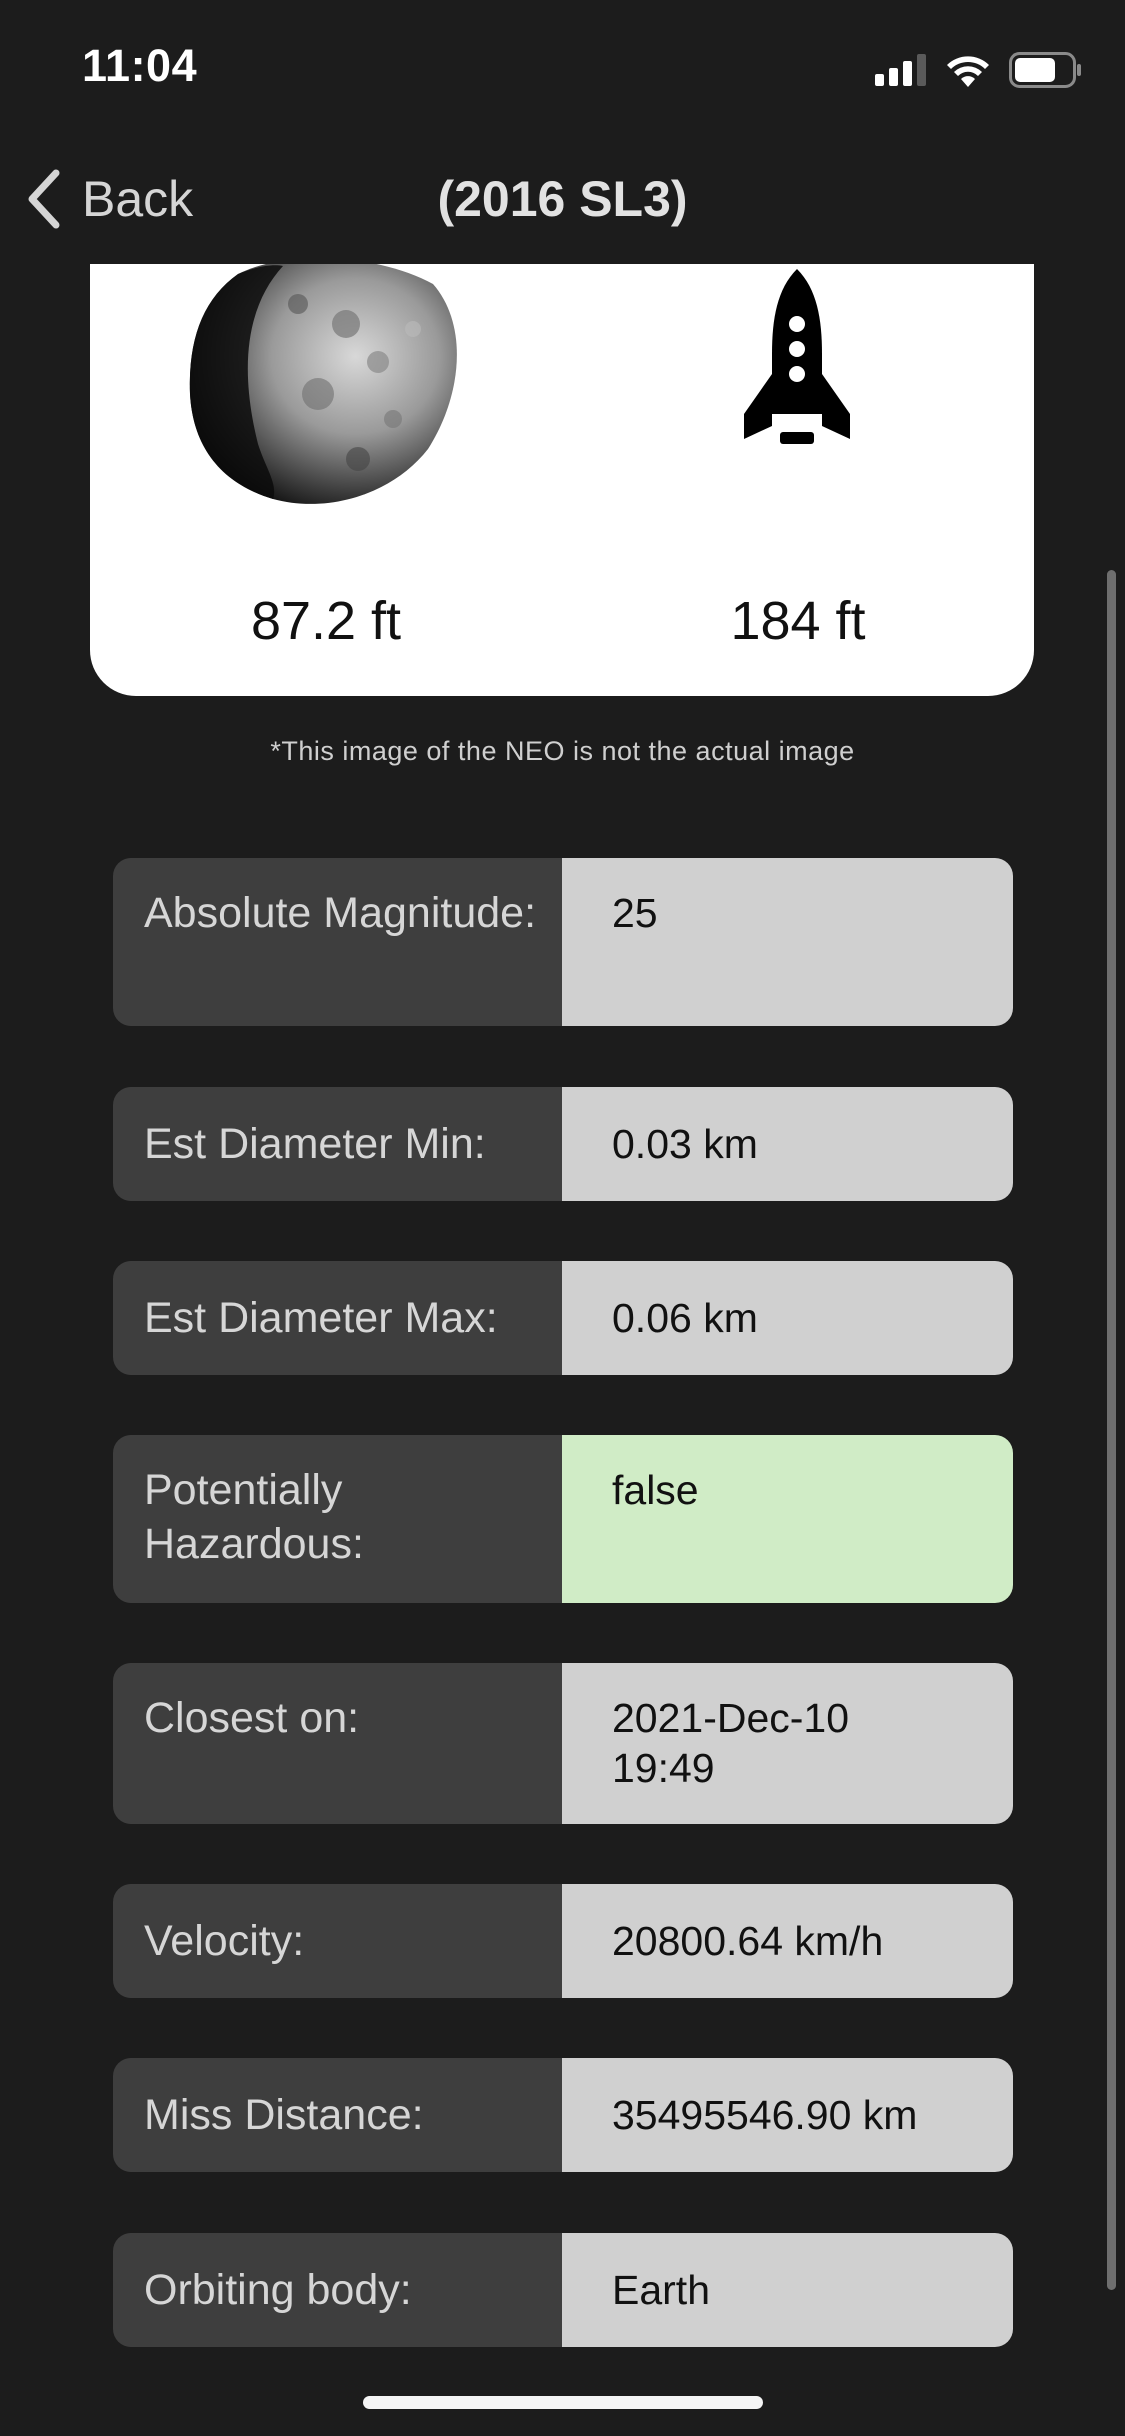 This screenshot has width=1125, height=2436. I want to click on row-velocity: Velocity: 20800.64 km/h, so click(563, 1941).